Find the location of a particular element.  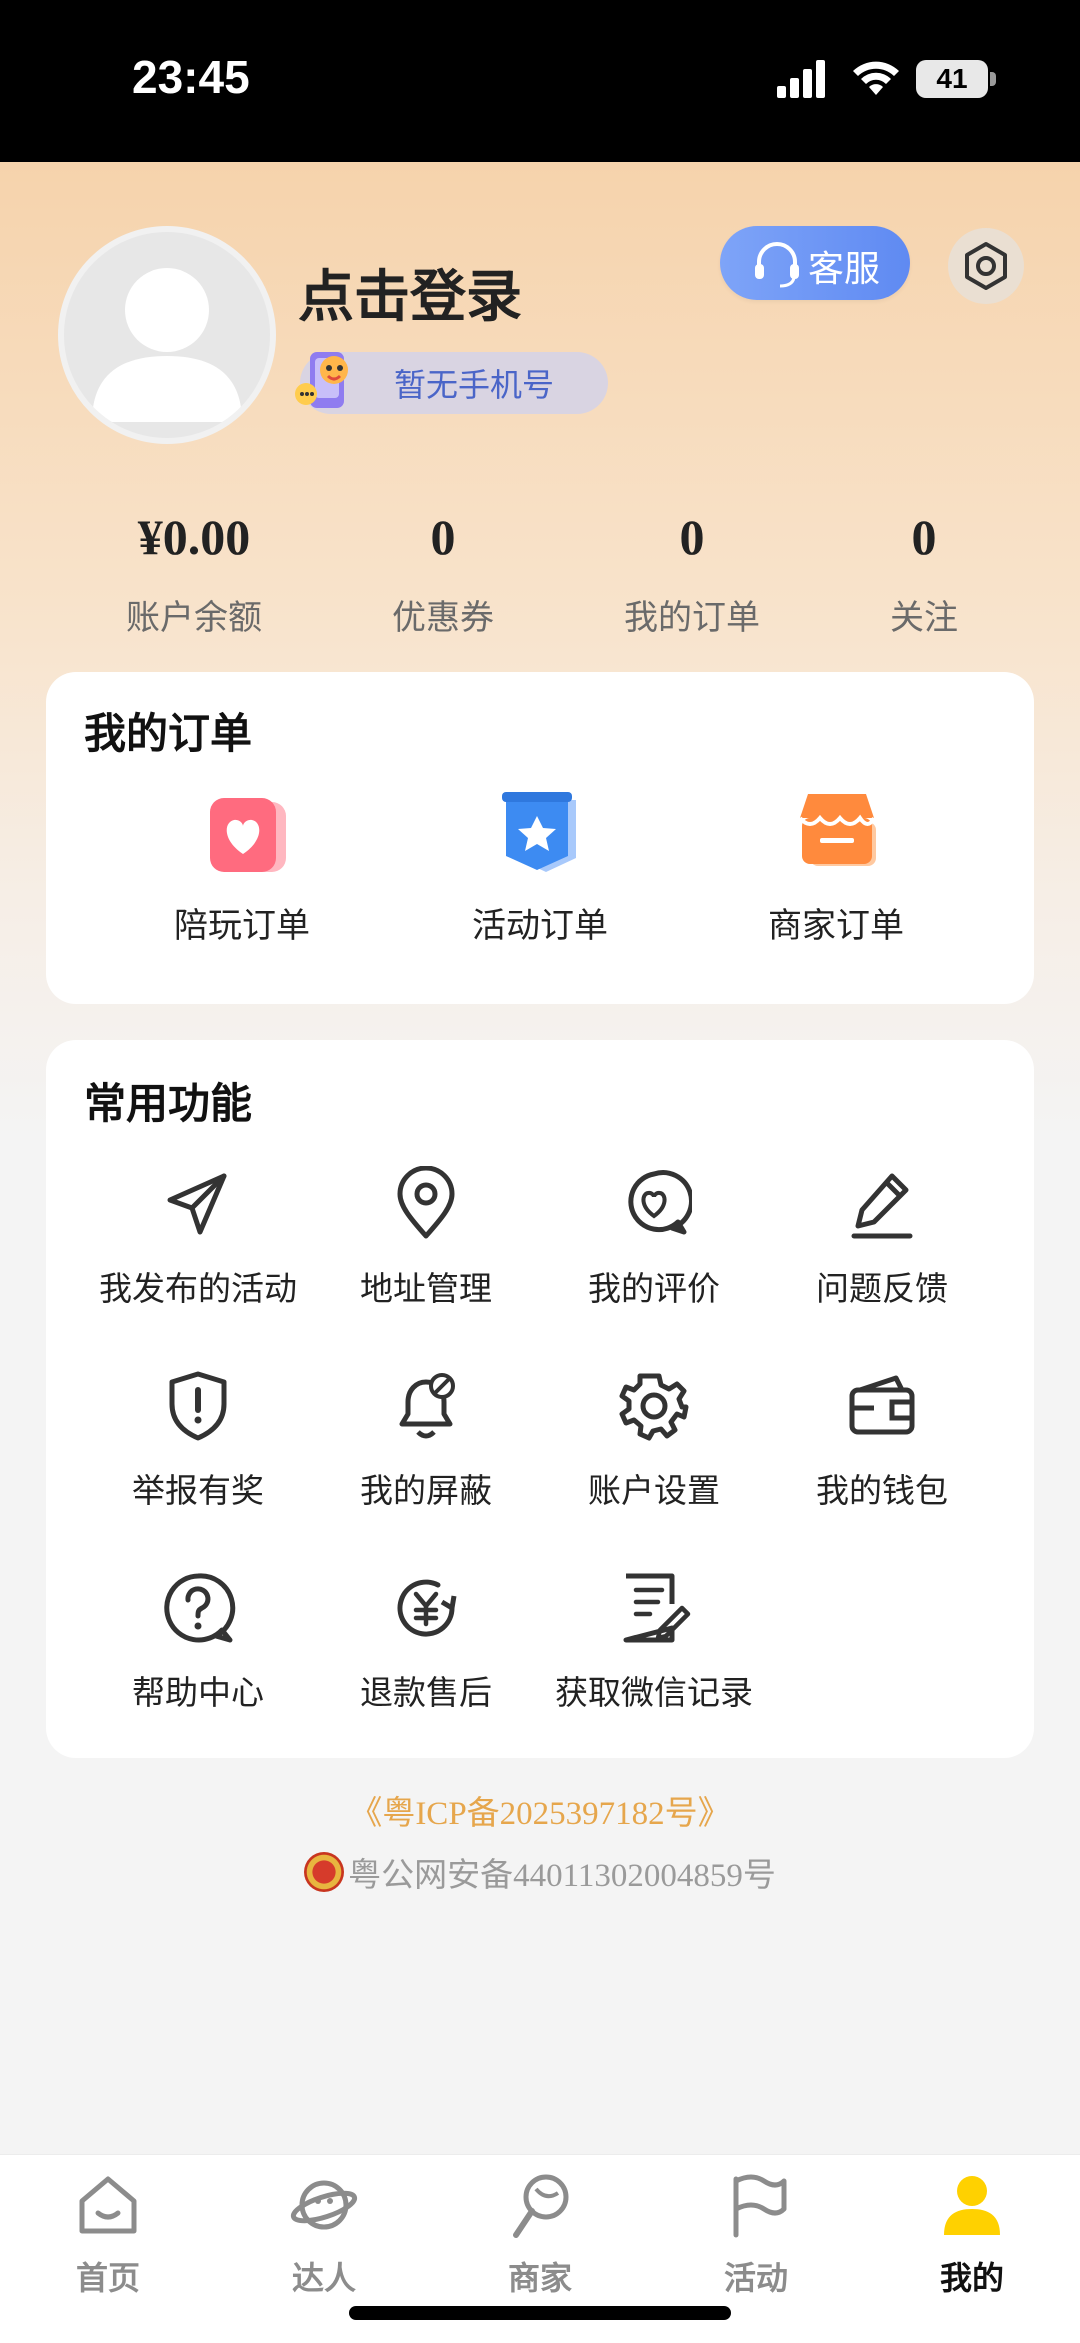

order-item-companion: 陪玩订单 is located at coordinates (242, 827).